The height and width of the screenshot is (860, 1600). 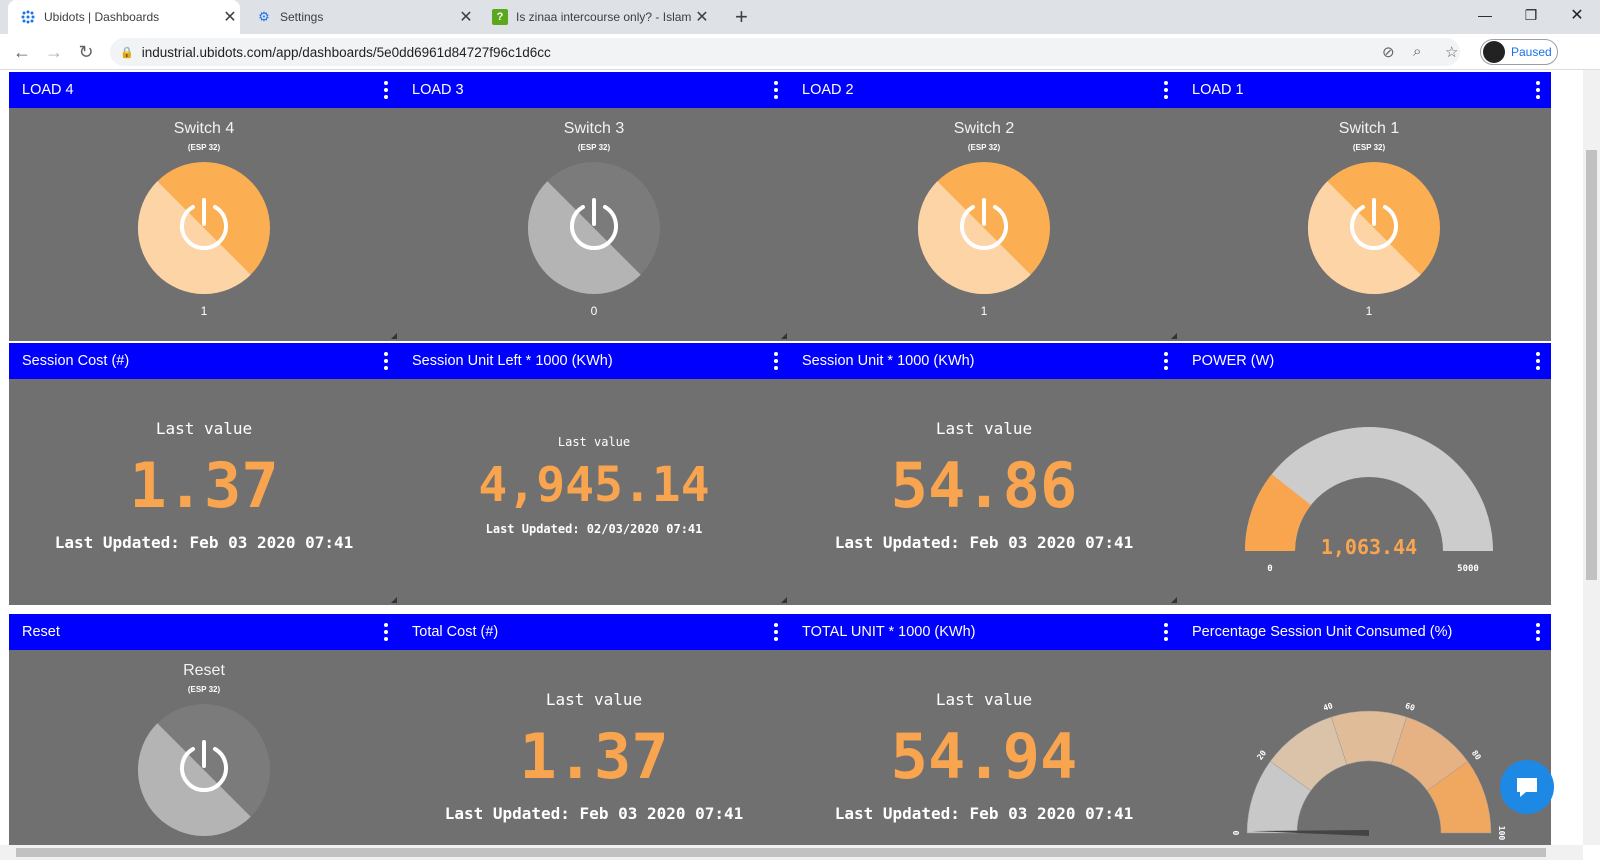 What do you see at coordinates (86, 52) in the screenshot?
I see `reload-icon: ↻` at bounding box center [86, 52].